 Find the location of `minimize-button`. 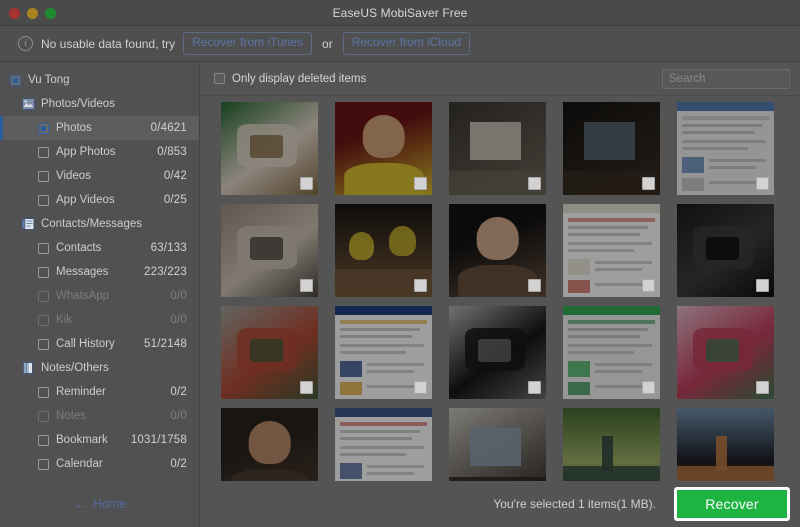

minimize-button is located at coordinates (32, 13).